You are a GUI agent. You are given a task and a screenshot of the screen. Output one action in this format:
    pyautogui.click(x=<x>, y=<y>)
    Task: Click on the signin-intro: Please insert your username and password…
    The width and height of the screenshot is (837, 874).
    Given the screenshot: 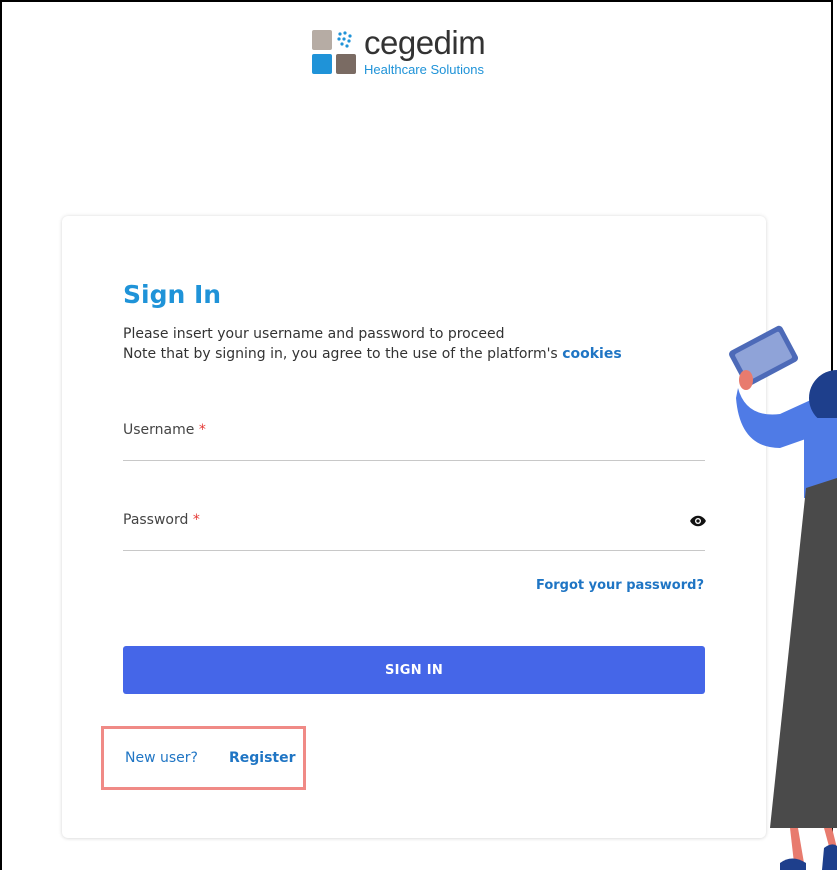 What is the action you would take?
    pyautogui.click(x=372, y=344)
    